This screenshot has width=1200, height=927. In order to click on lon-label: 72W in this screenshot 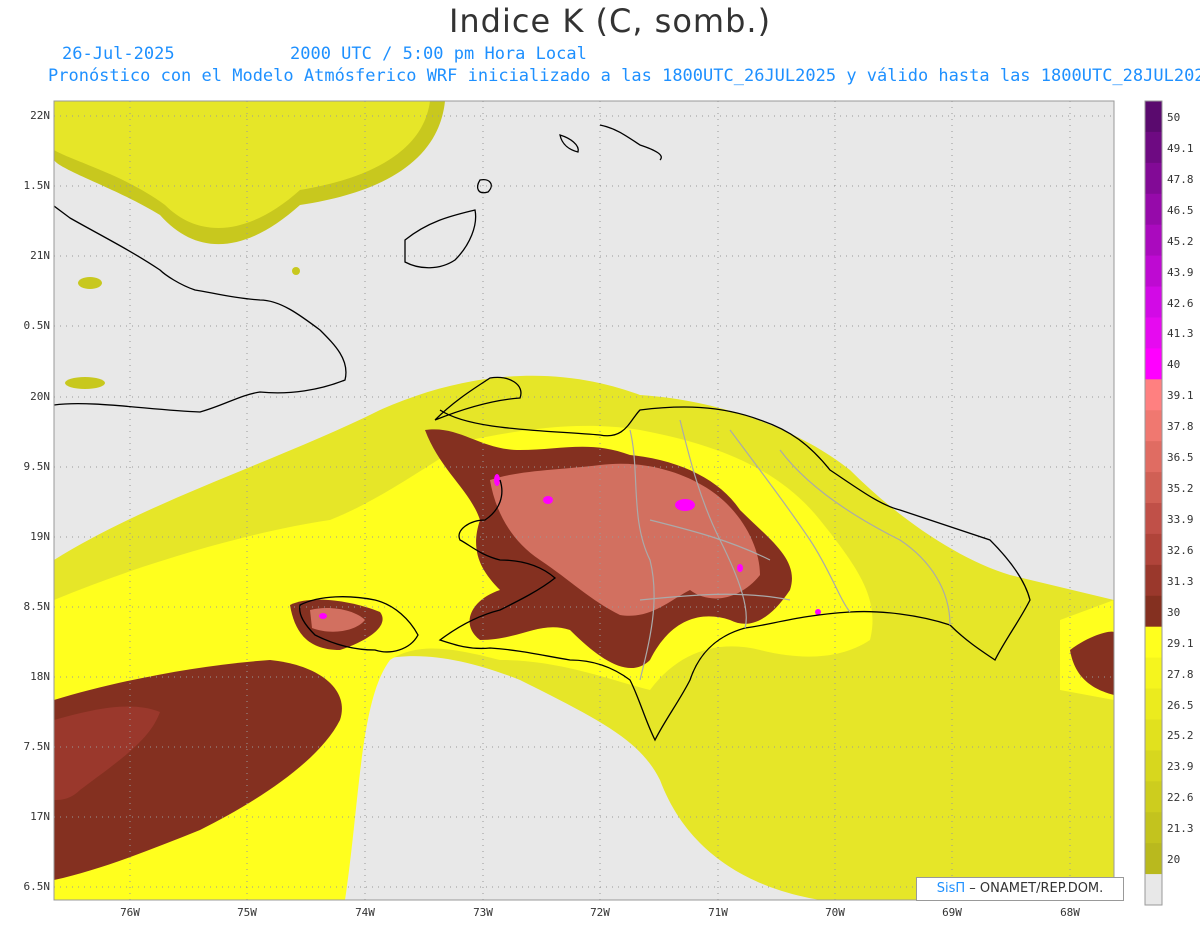, I will do `click(600, 912)`.